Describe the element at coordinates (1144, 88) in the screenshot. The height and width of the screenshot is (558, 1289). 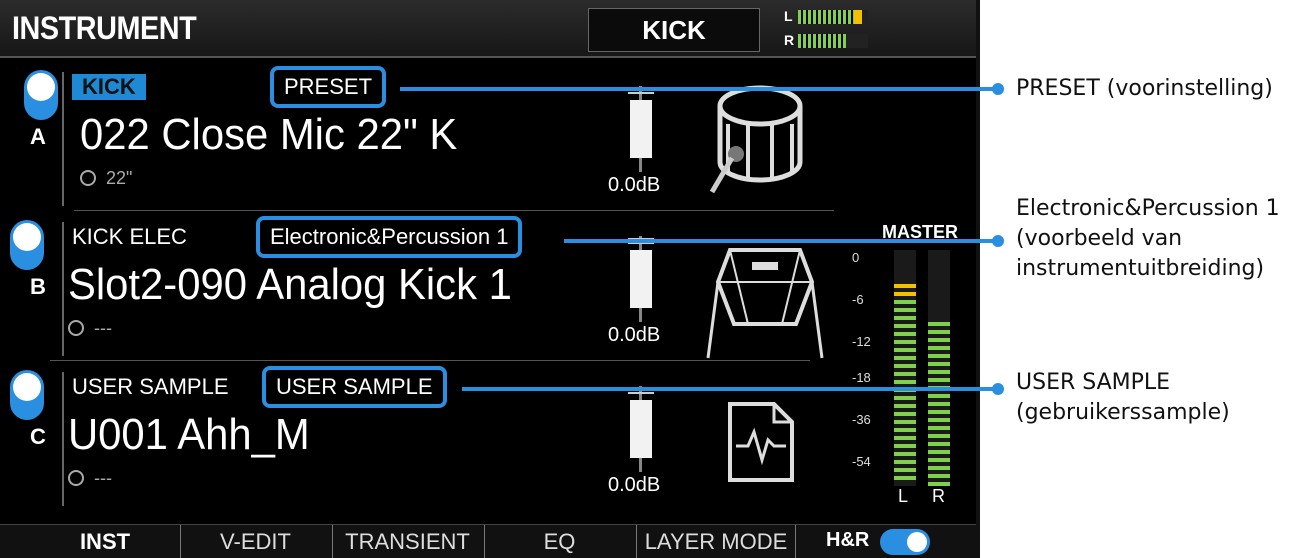
I see `callout-preset: PRESET (voorinstelling)` at that location.